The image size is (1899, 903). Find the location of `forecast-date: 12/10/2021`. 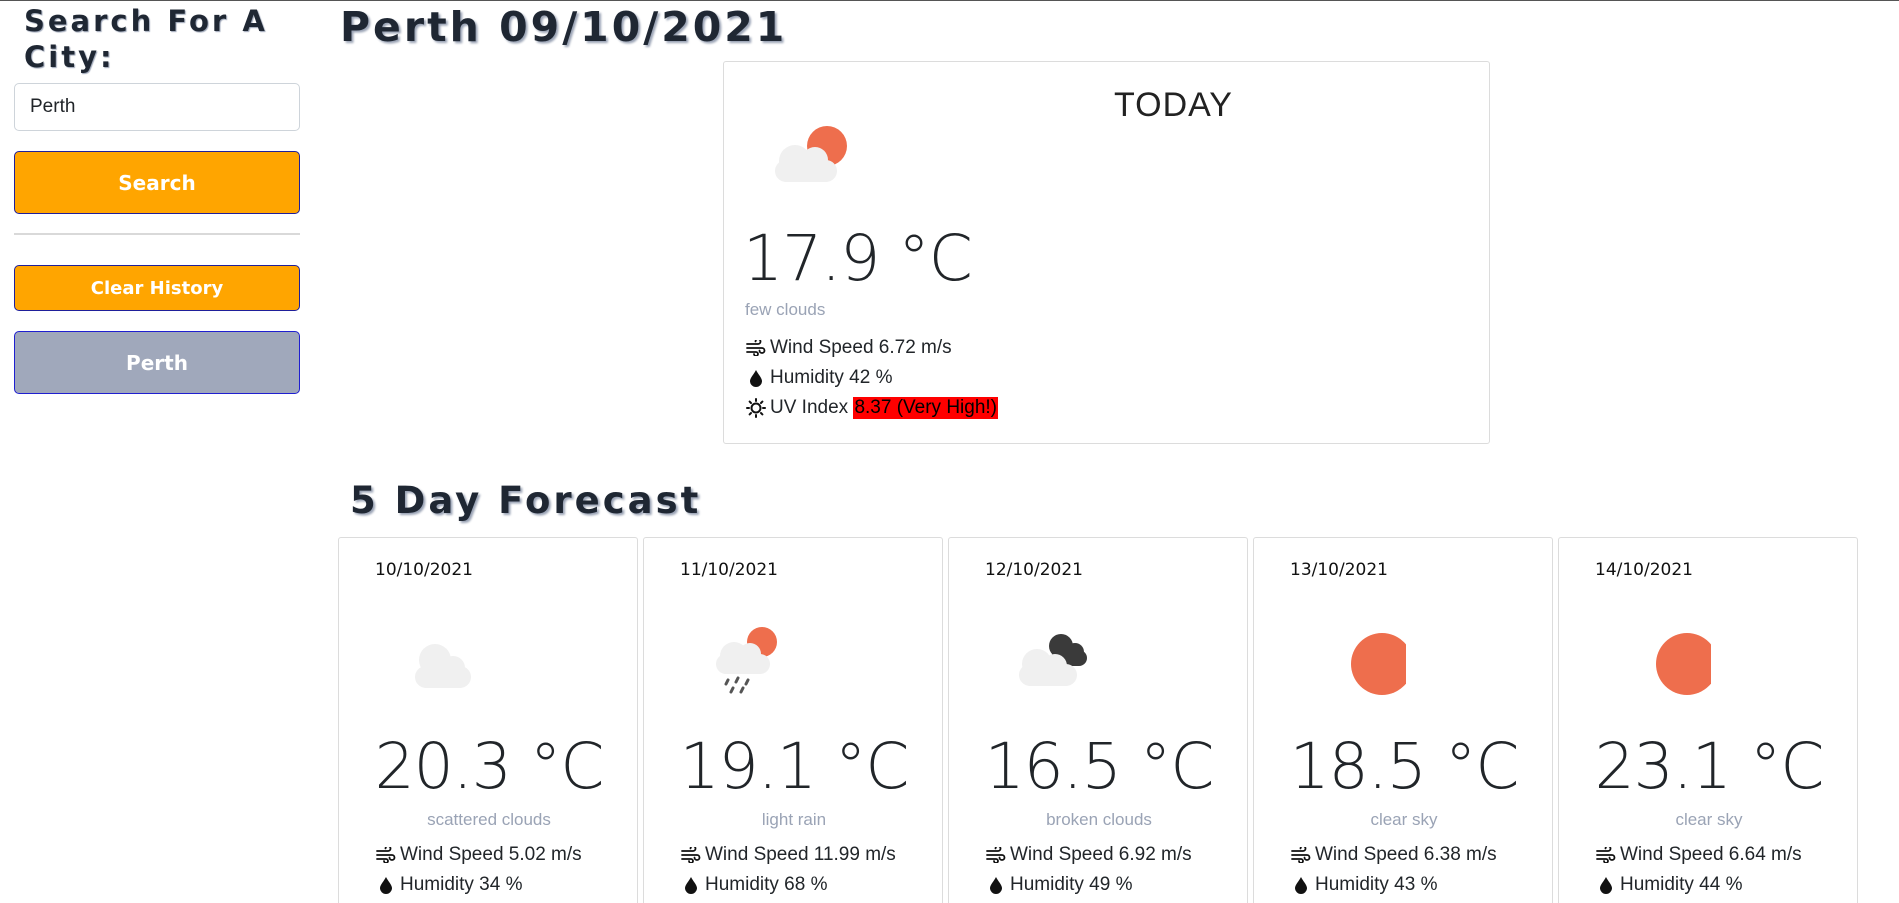

forecast-date: 12/10/2021 is located at coordinates (1034, 570).